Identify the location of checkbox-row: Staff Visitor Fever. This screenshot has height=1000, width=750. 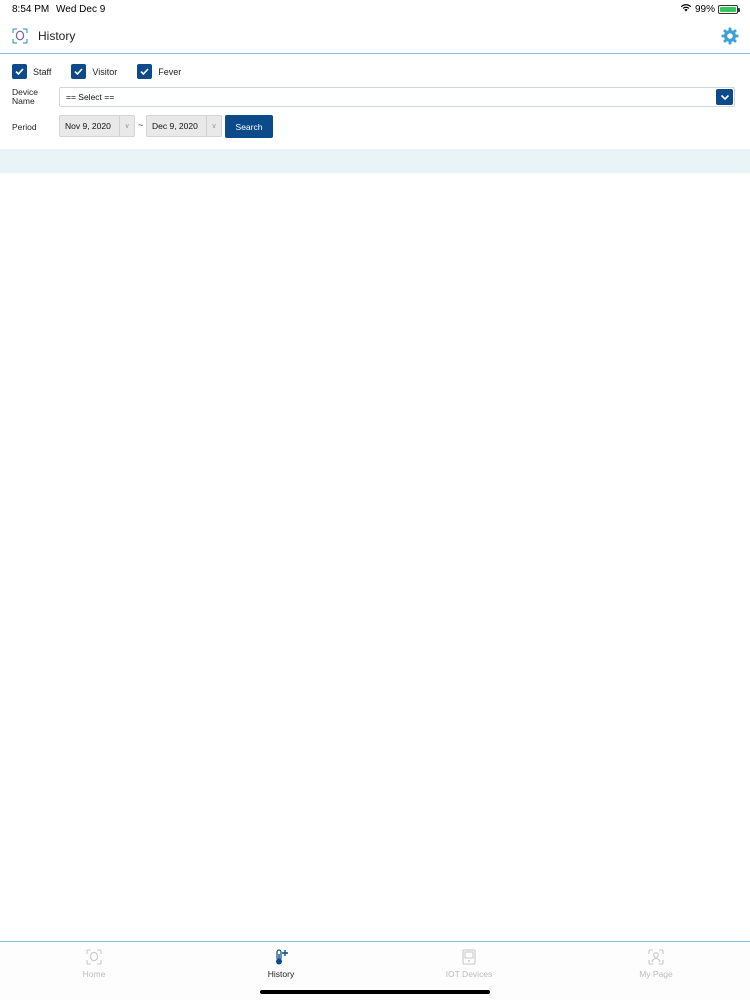
(106, 71).